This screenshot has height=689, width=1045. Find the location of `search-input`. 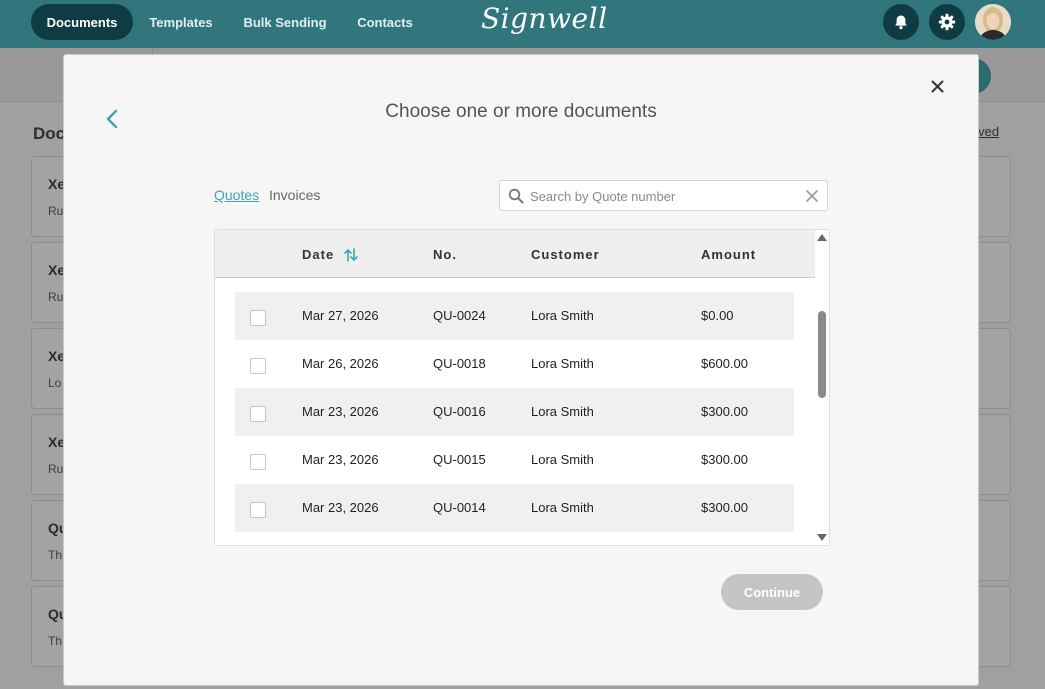

search-input is located at coordinates (665, 196).